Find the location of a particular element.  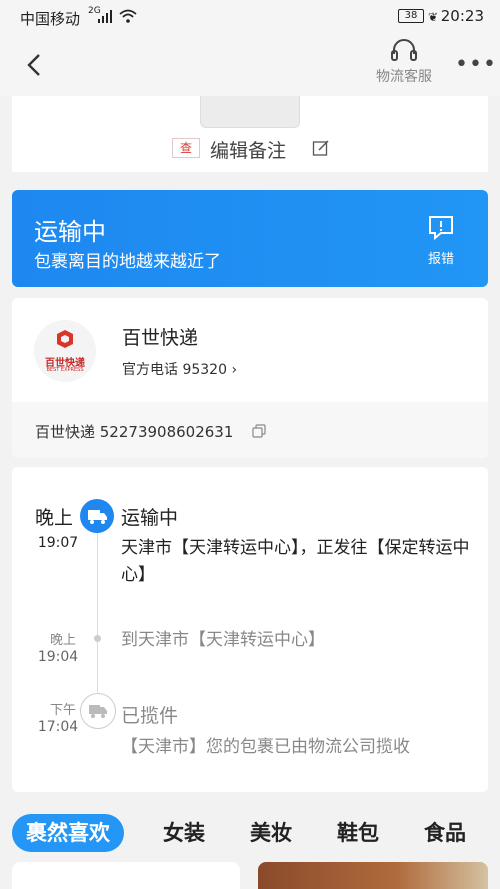

shipment-status-subtitle: 包裹离目的地越来越近了 is located at coordinates (127, 262).